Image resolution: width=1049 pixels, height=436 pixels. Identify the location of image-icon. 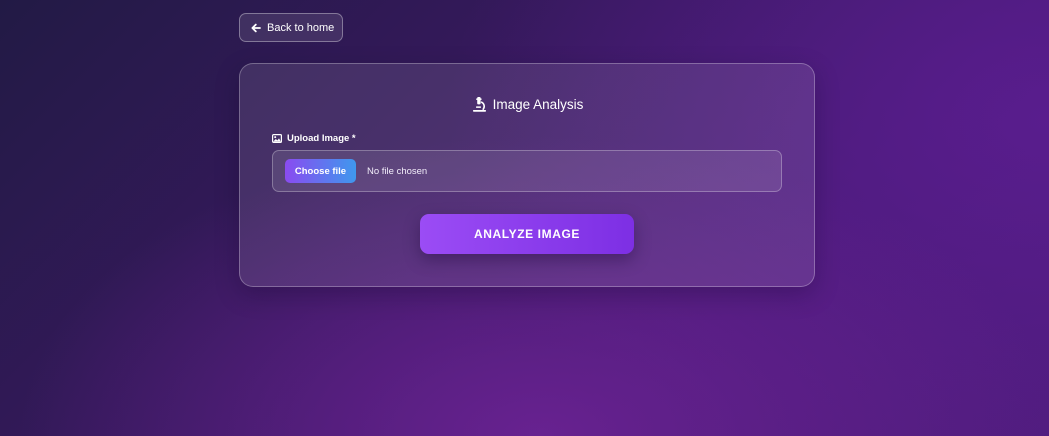
(277, 138).